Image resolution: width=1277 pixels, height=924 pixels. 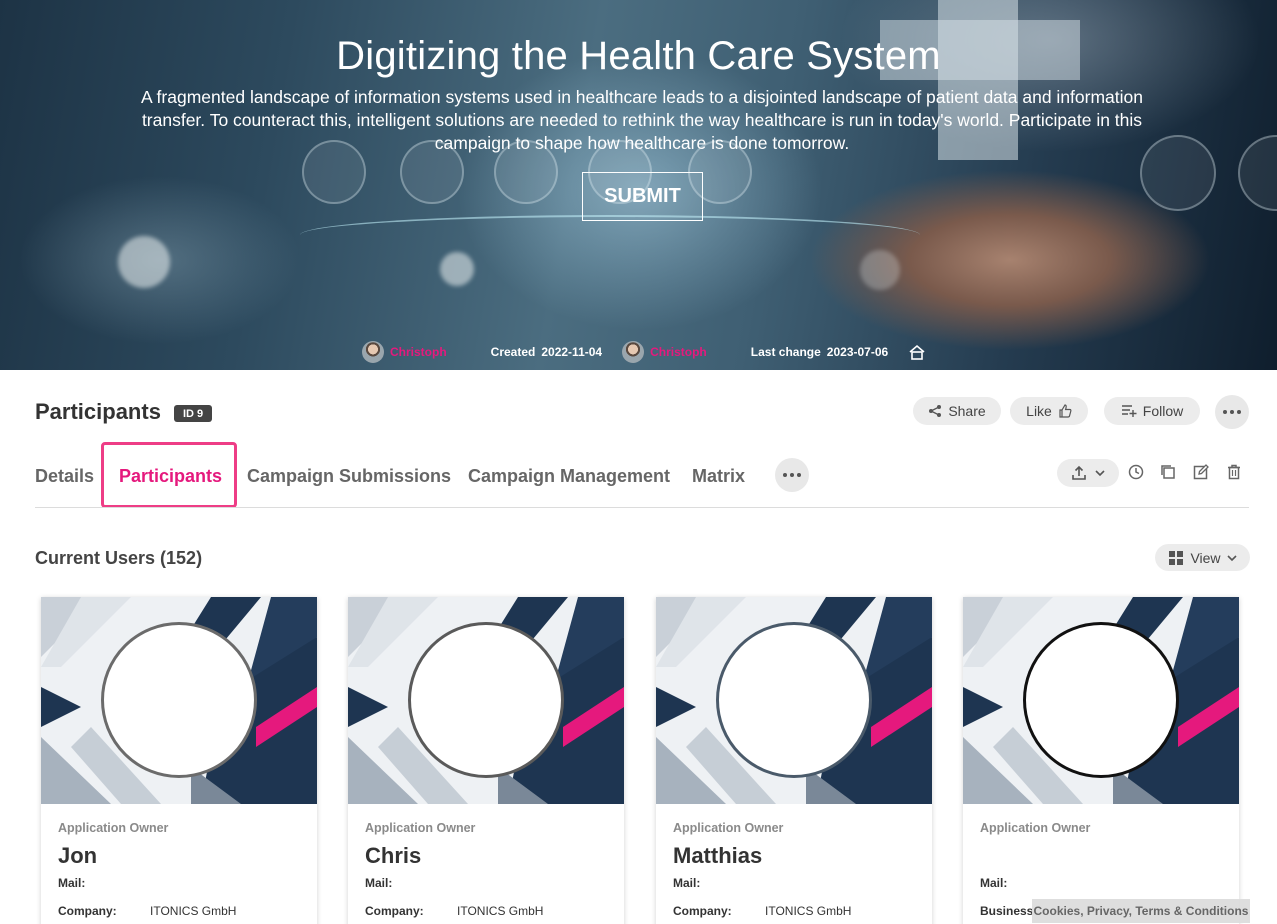 I want to click on history-clock-icon, so click(x=1136, y=472).